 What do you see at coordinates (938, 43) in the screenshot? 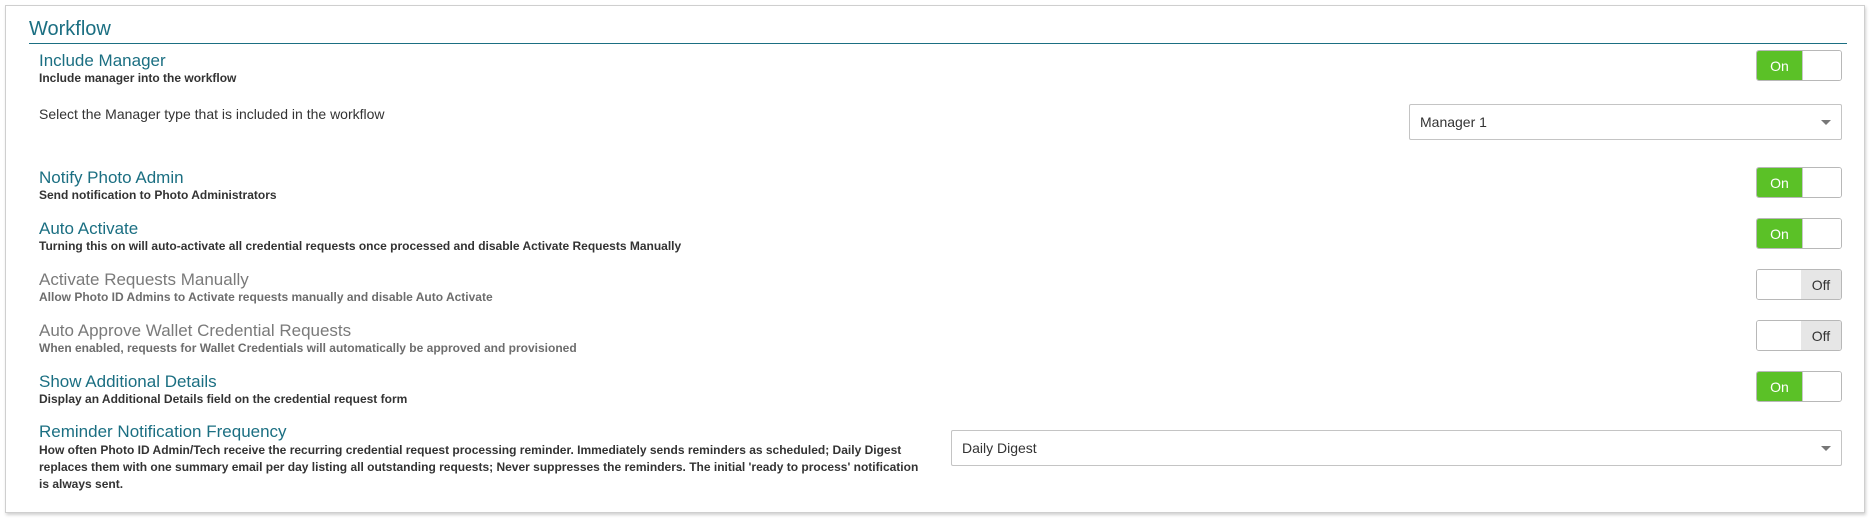
I see `section-divider` at bounding box center [938, 43].